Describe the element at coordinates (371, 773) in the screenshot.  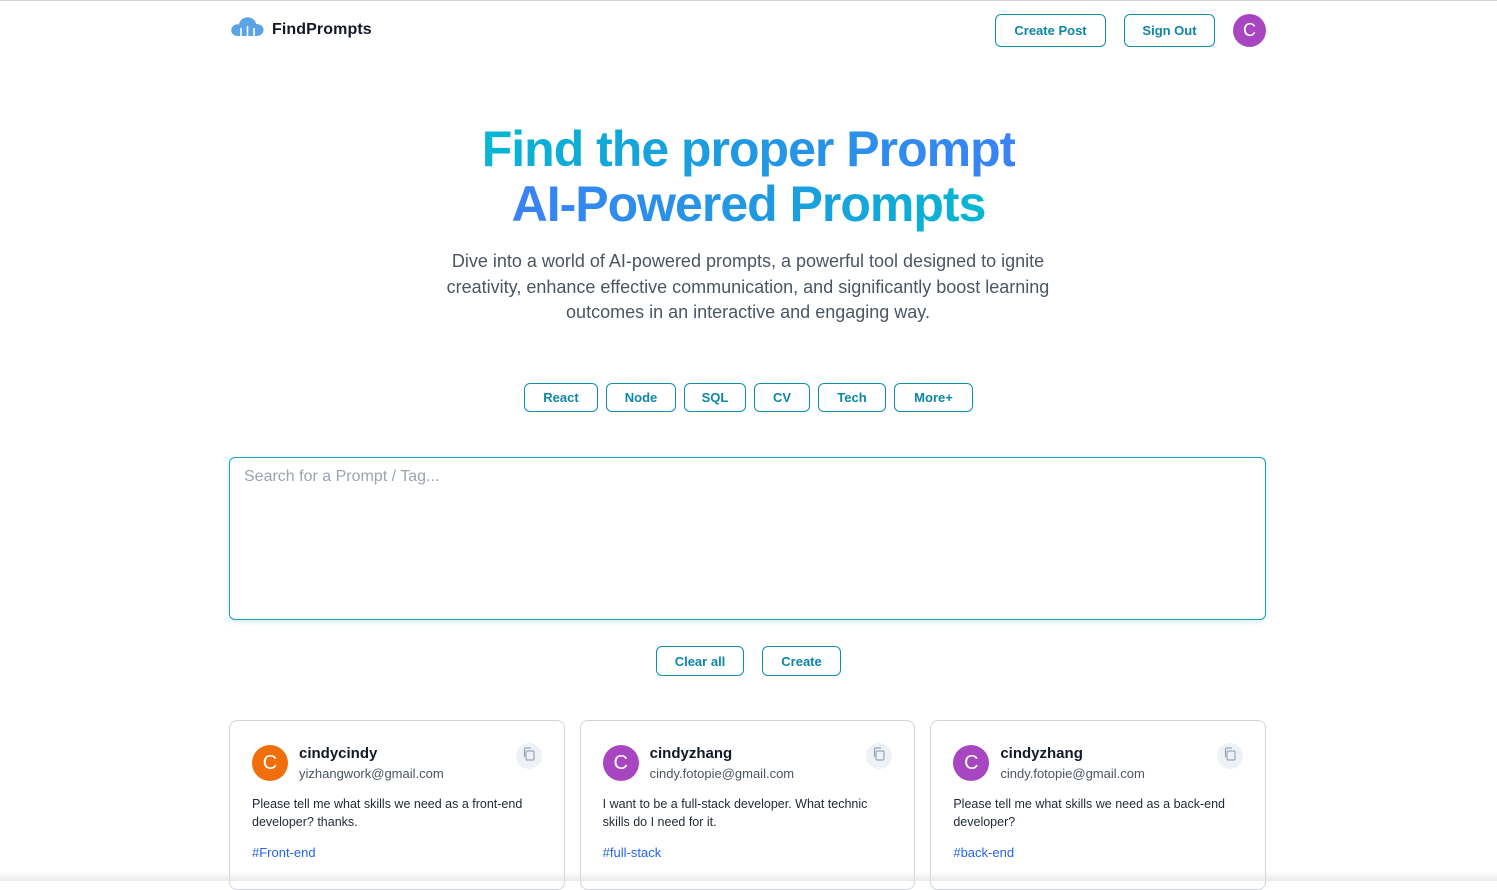
I see `card-email: yizhangwork@gmail.com` at that location.